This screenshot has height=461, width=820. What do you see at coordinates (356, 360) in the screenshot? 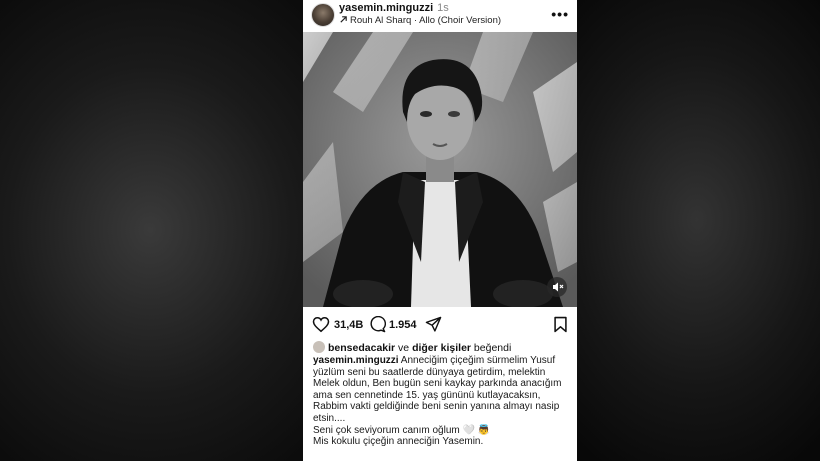
I see `caption-username: yasemin.minguzzi` at bounding box center [356, 360].